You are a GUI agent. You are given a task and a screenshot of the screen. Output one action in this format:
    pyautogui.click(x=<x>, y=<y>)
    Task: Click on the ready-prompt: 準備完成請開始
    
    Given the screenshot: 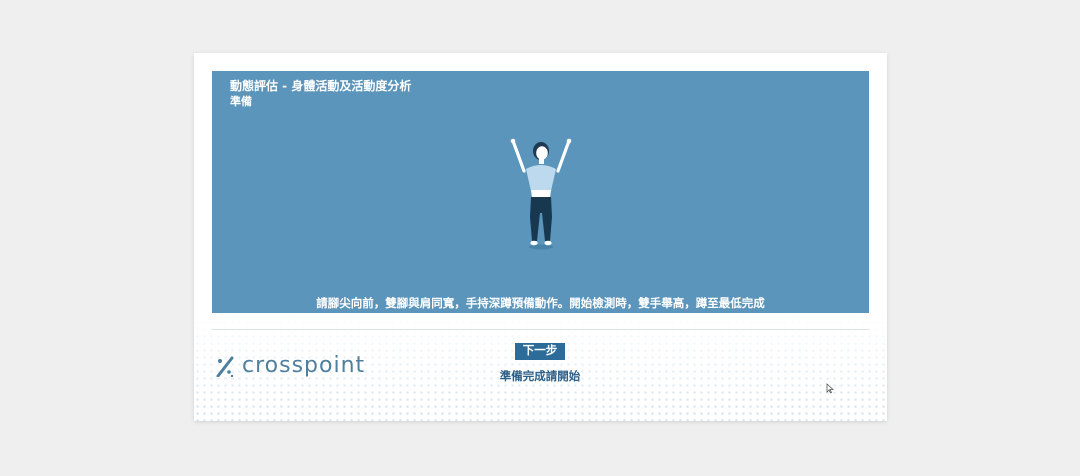 What is the action you would take?
    pyautogui.click(x=540, y=376)
    